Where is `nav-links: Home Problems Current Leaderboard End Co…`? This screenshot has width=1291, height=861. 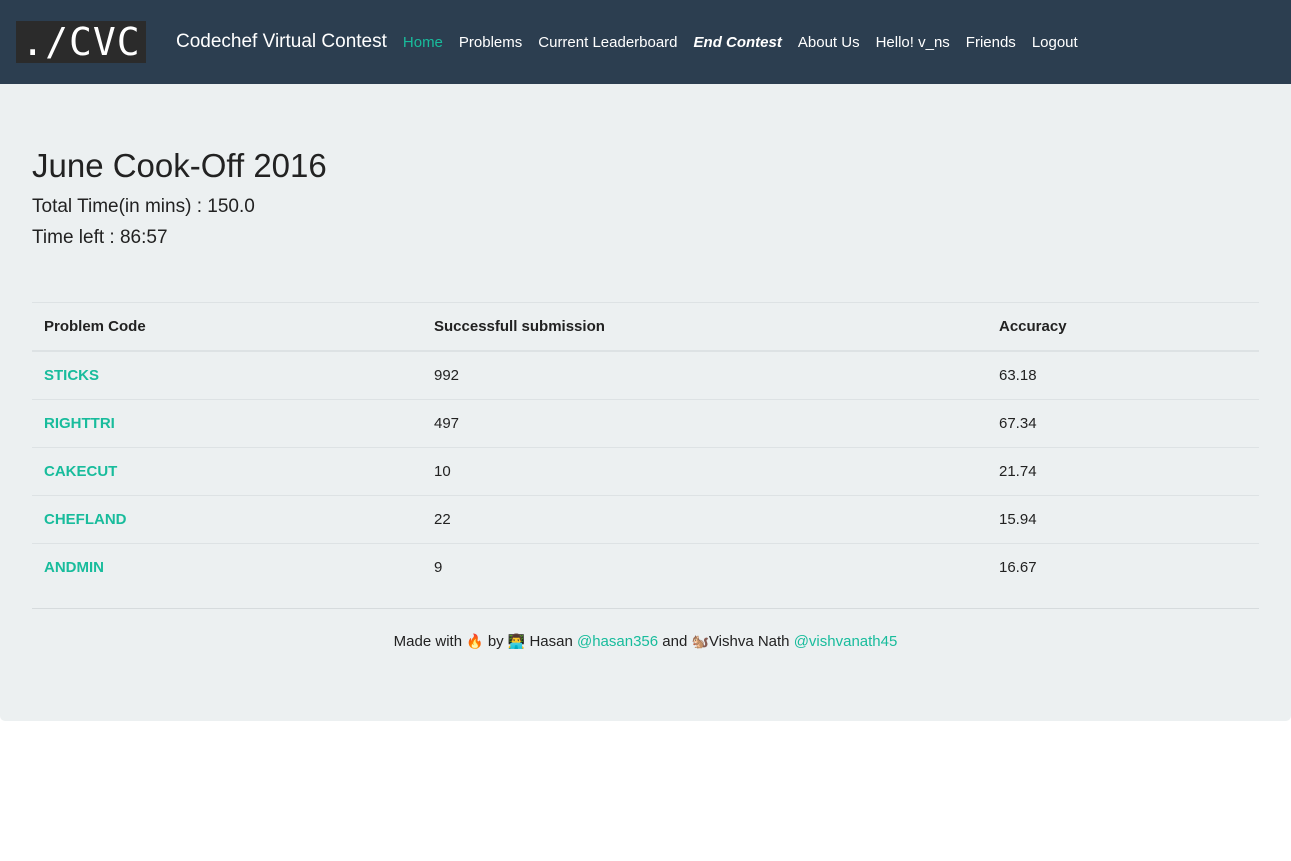
nav-links: Home Problems Current Leaderboard End Co… is located at coordinates (748, 42).